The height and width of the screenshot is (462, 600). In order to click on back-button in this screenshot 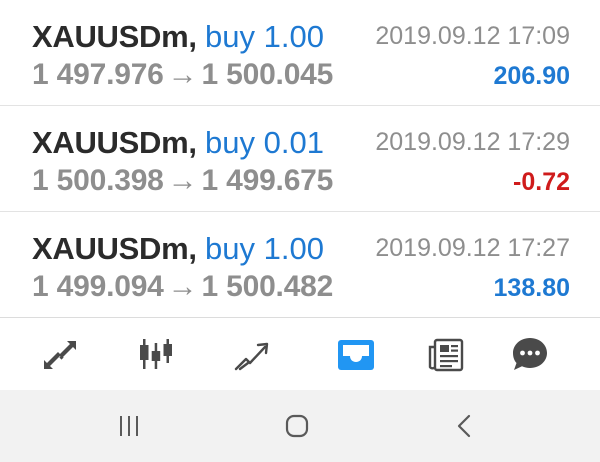, I will do `click(465, 426)`.